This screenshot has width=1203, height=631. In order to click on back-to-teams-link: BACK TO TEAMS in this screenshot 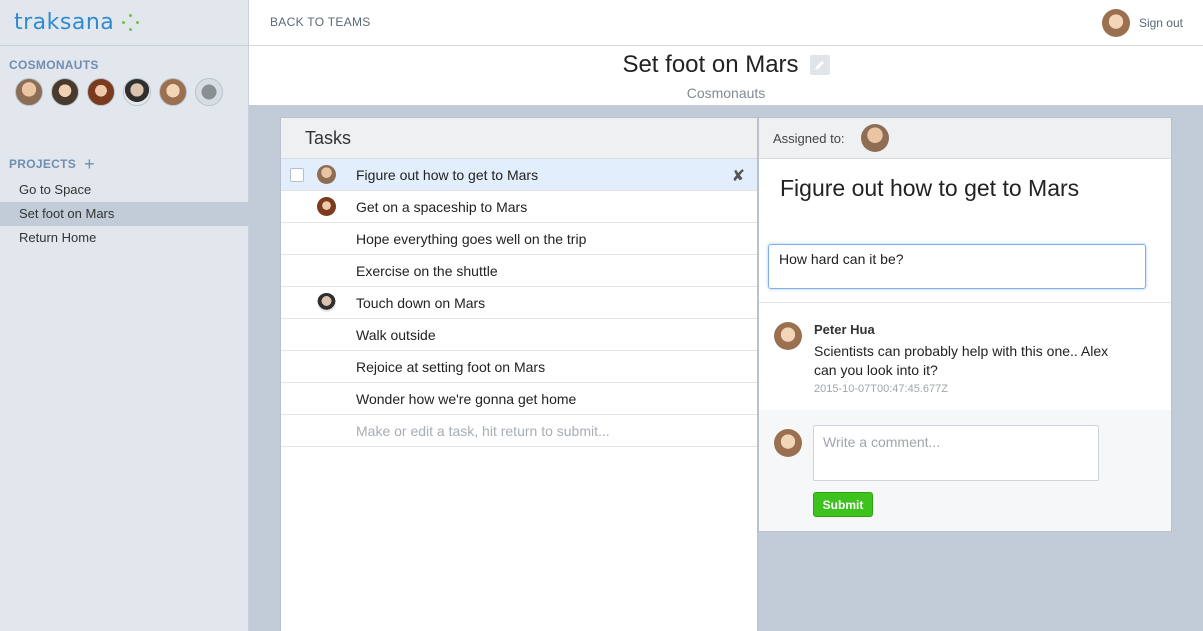, I will do `click(320, 22)`.